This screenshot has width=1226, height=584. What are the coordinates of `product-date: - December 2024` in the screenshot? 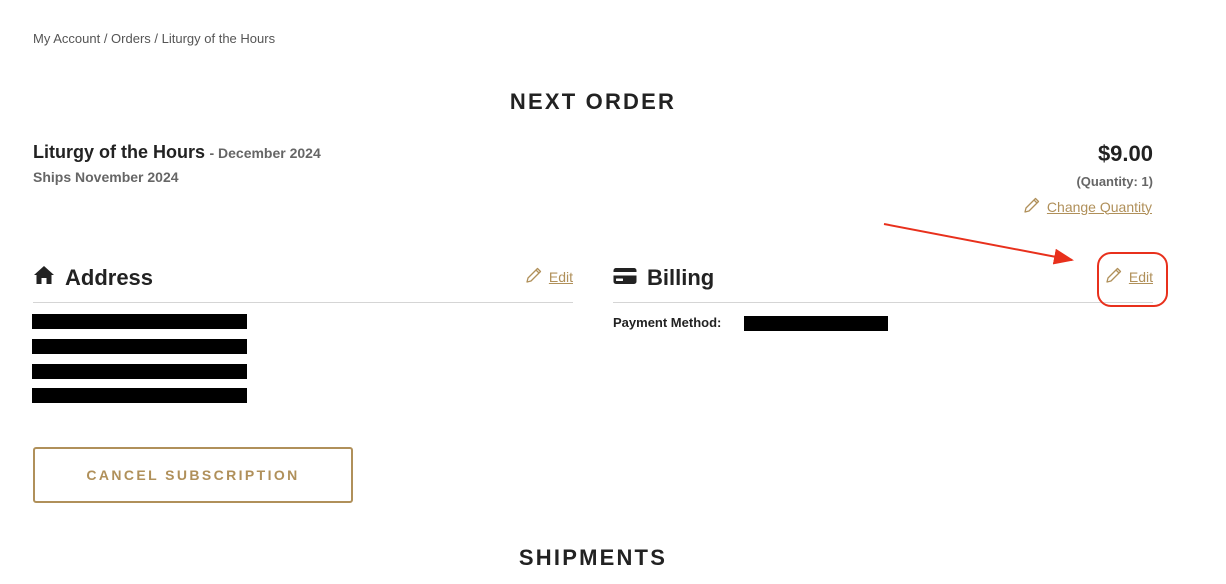 It's located at (265, 153).